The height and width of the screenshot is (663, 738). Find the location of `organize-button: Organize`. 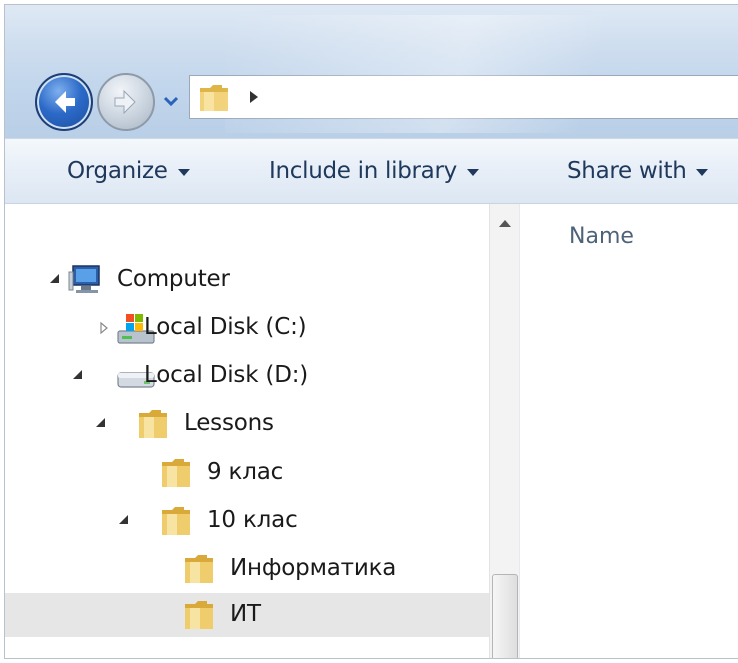

organize-button: Organize is located at coordinates (128, 171).